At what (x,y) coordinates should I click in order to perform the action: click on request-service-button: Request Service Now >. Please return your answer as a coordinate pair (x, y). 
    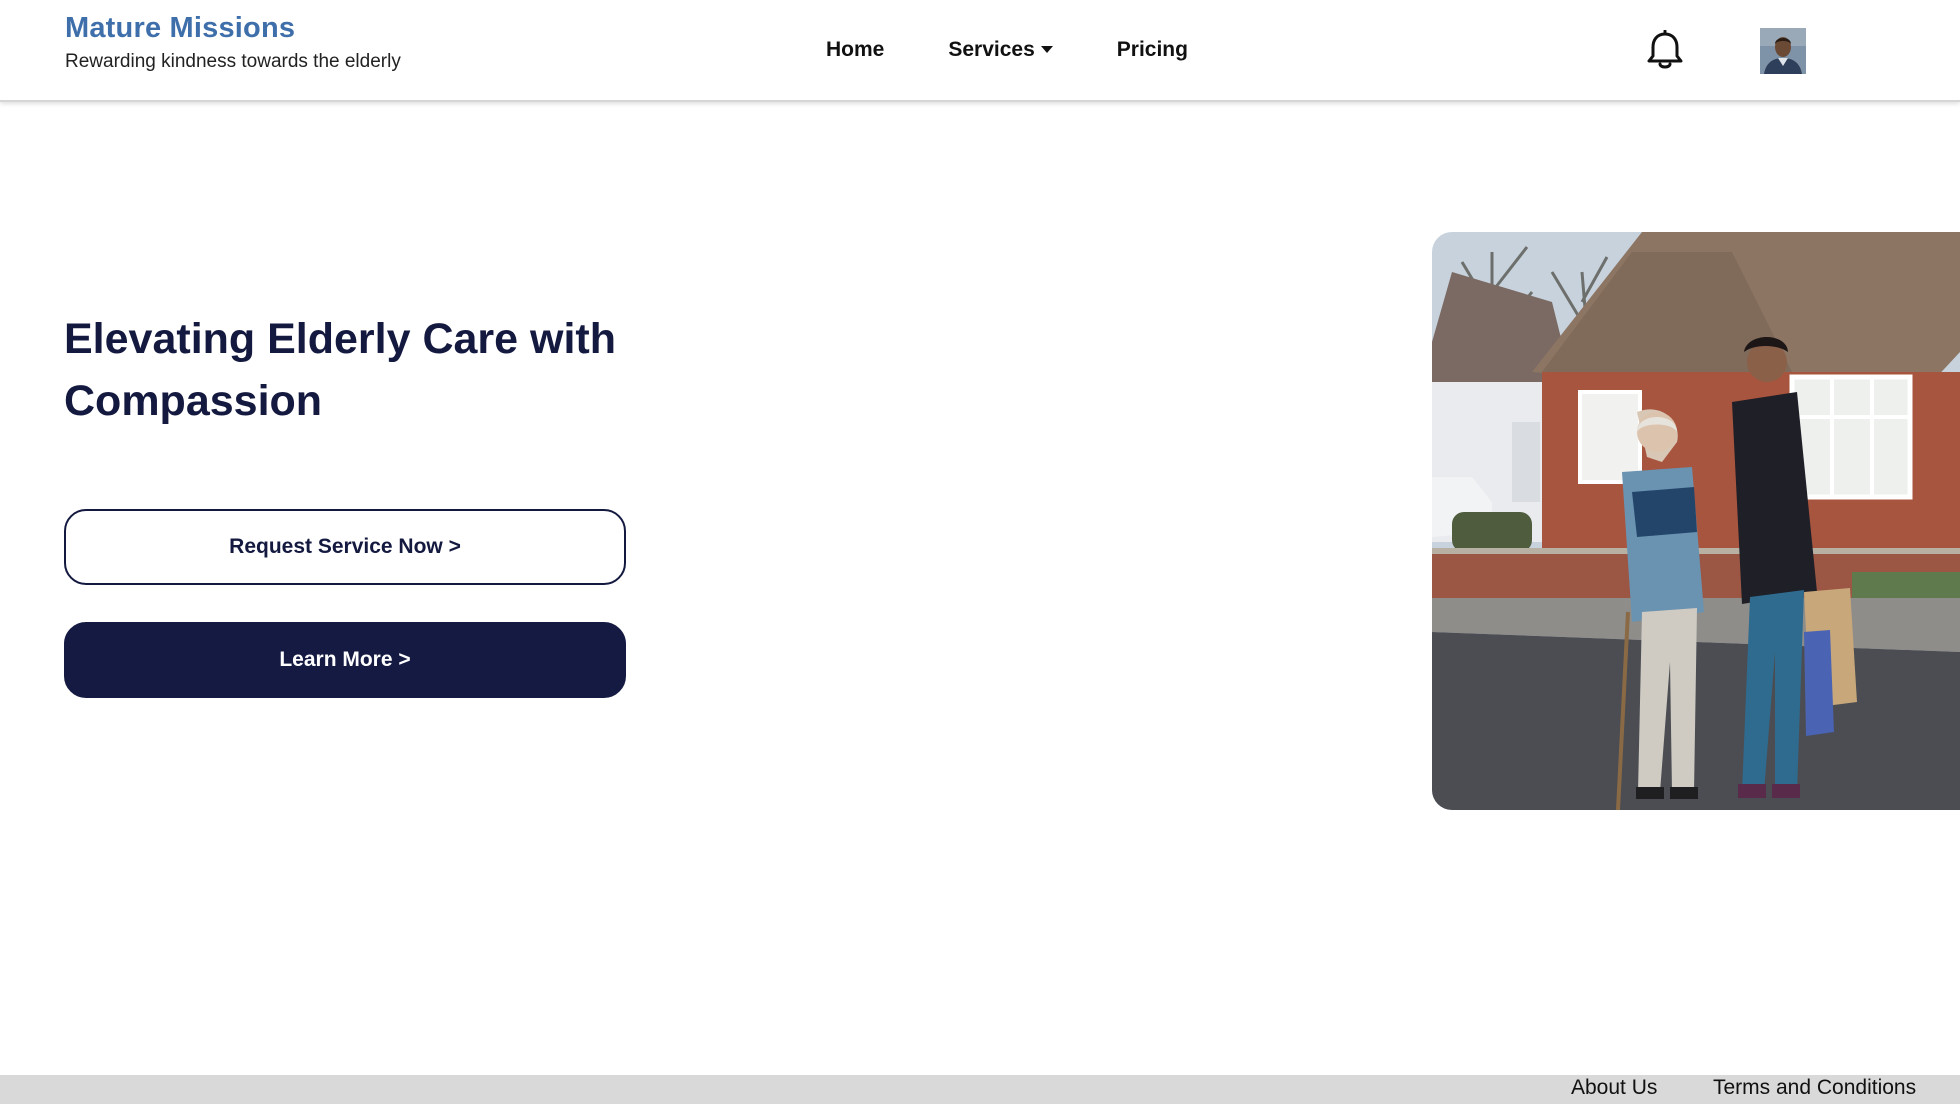
    Looking at the image, I should click on (345, 547).